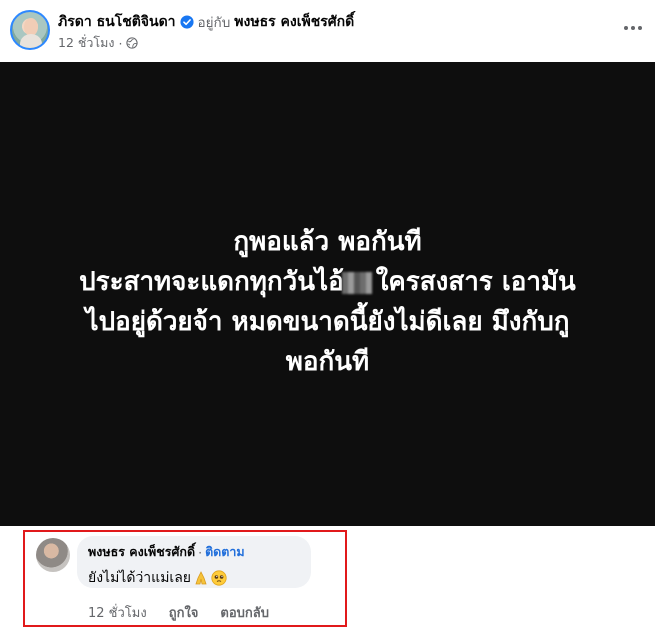 Image resolution: width=655 pixels, height=631 pixels. What do you see at coordinates (184, 612) in the screenshot?
I see `like-button: ถูกใจ` at bounding box center [184, 612].